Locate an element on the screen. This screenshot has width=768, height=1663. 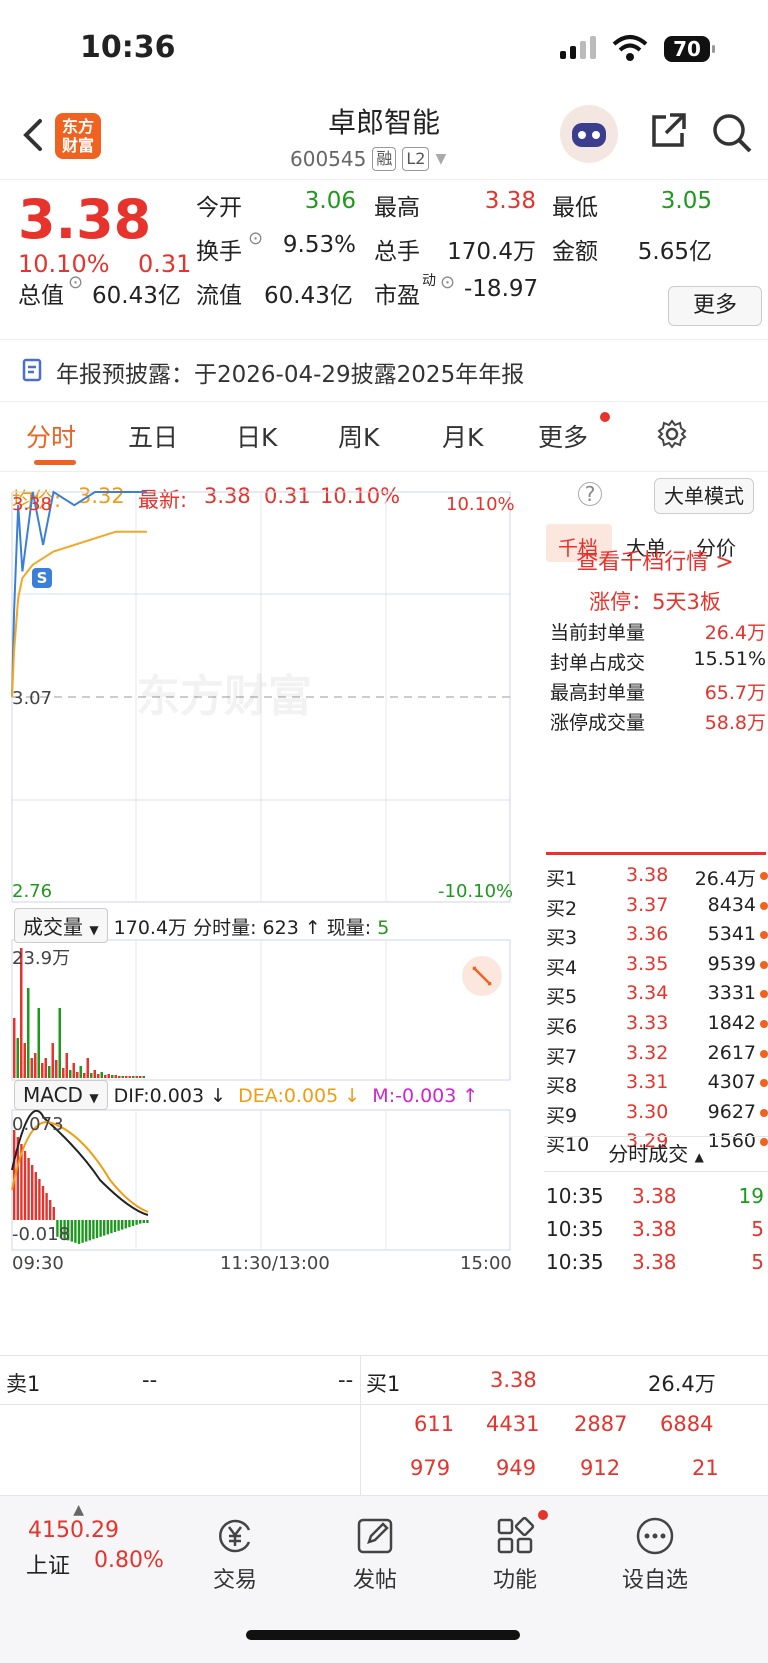
pe-superscript: 动 is located at coordinates (429, 281).